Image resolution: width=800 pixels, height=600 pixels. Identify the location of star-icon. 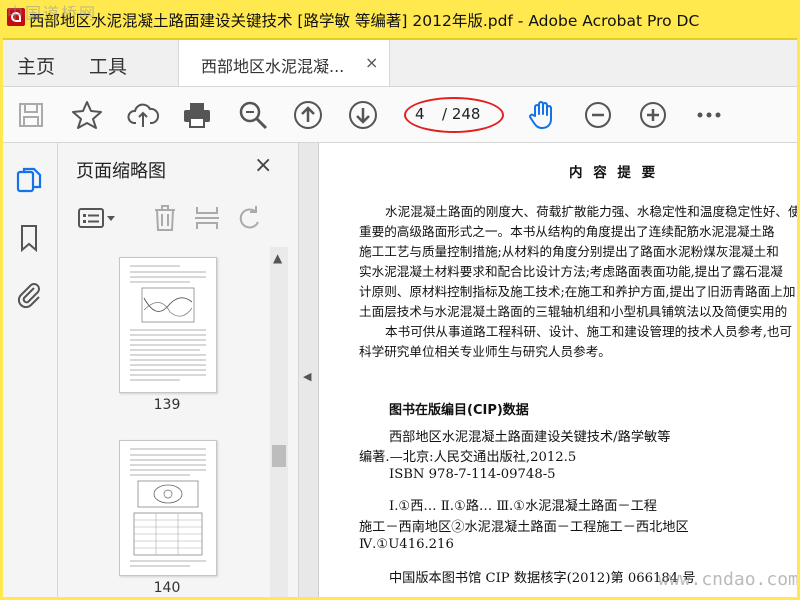
(87, 115).